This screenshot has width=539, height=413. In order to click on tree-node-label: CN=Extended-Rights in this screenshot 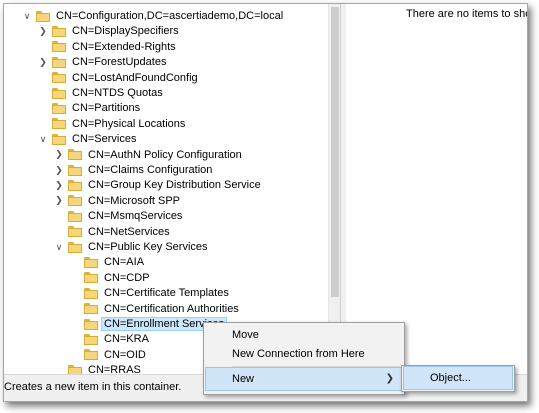, I will do `click(124, 46)`.